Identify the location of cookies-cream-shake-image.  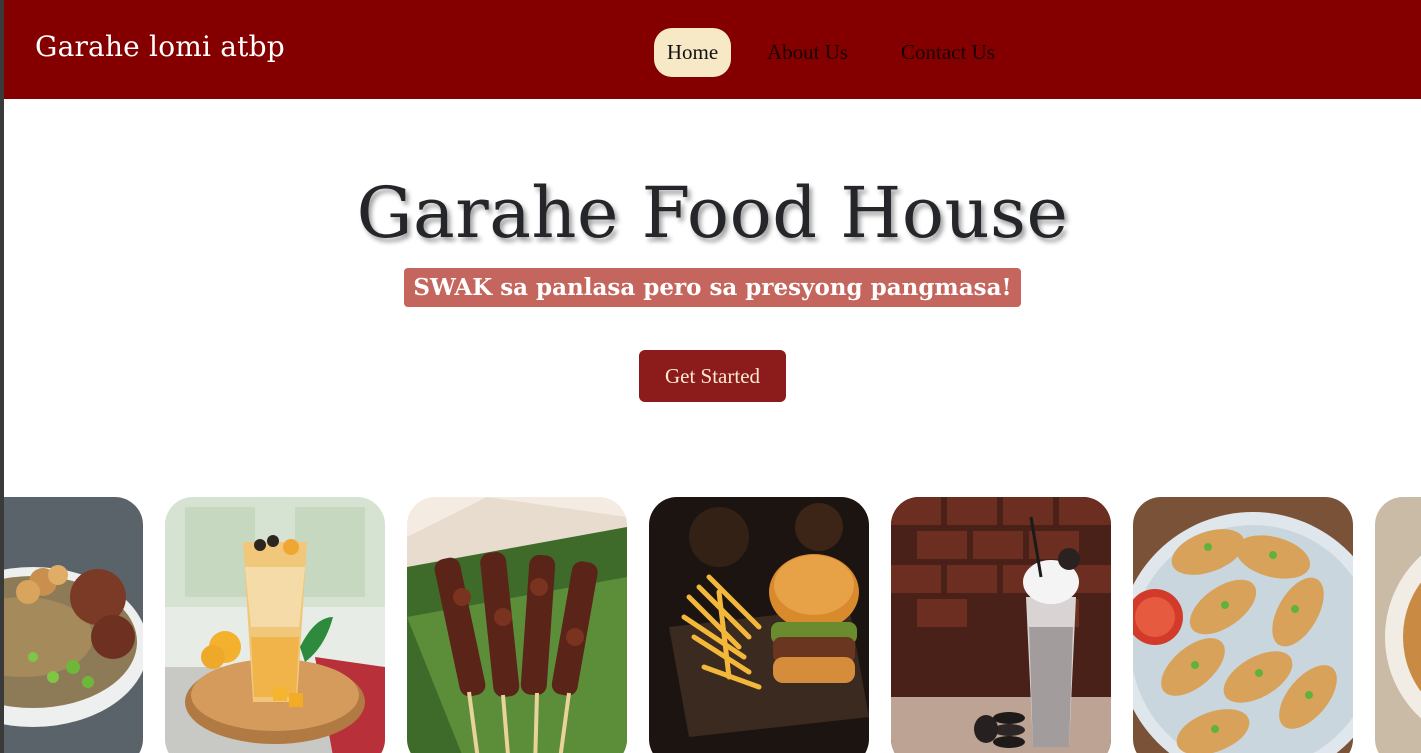
(1001, 625).